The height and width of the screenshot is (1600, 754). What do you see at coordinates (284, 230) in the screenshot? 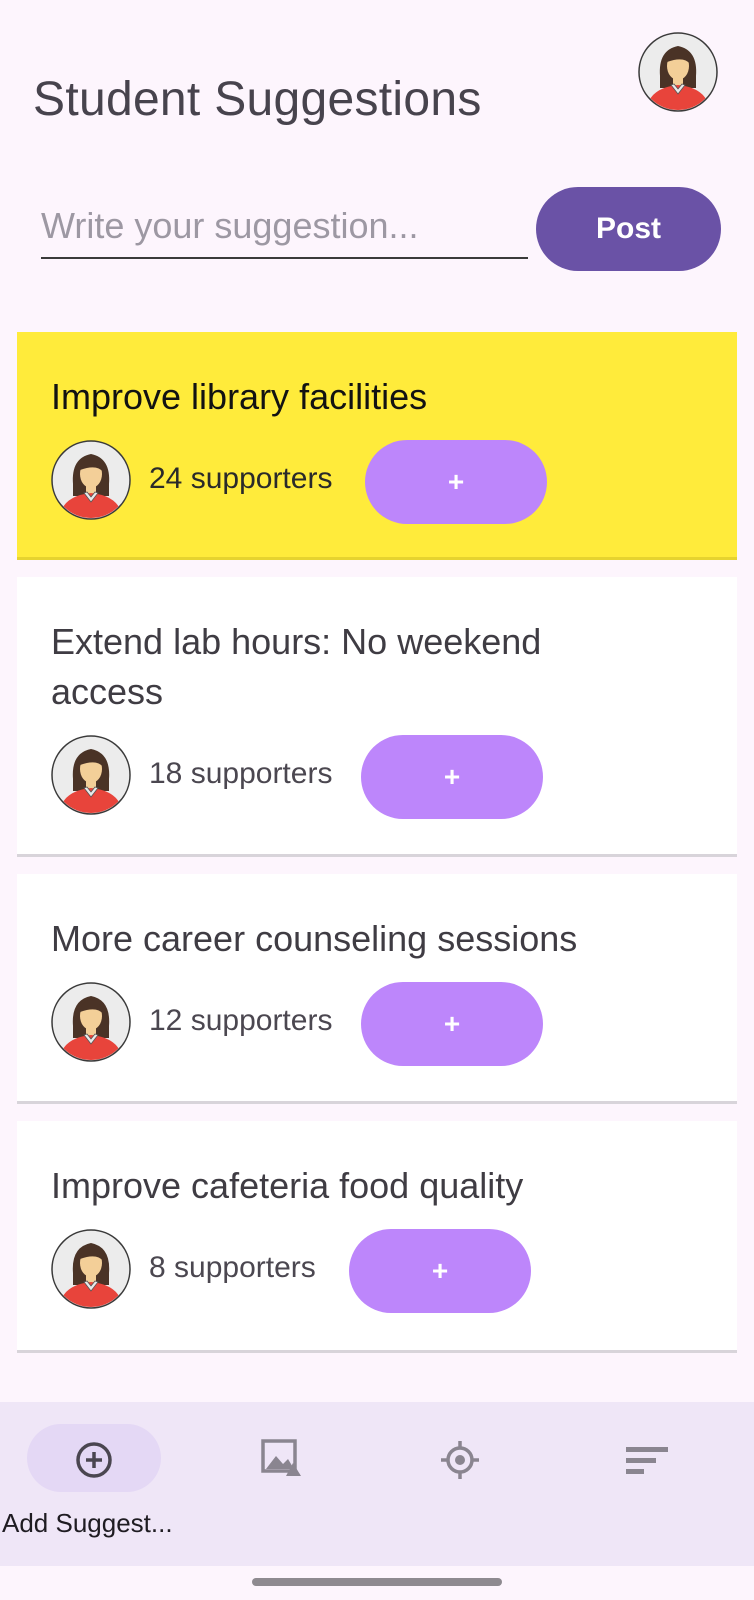
I see `suggestion-input` at bounding box center [284, 230].